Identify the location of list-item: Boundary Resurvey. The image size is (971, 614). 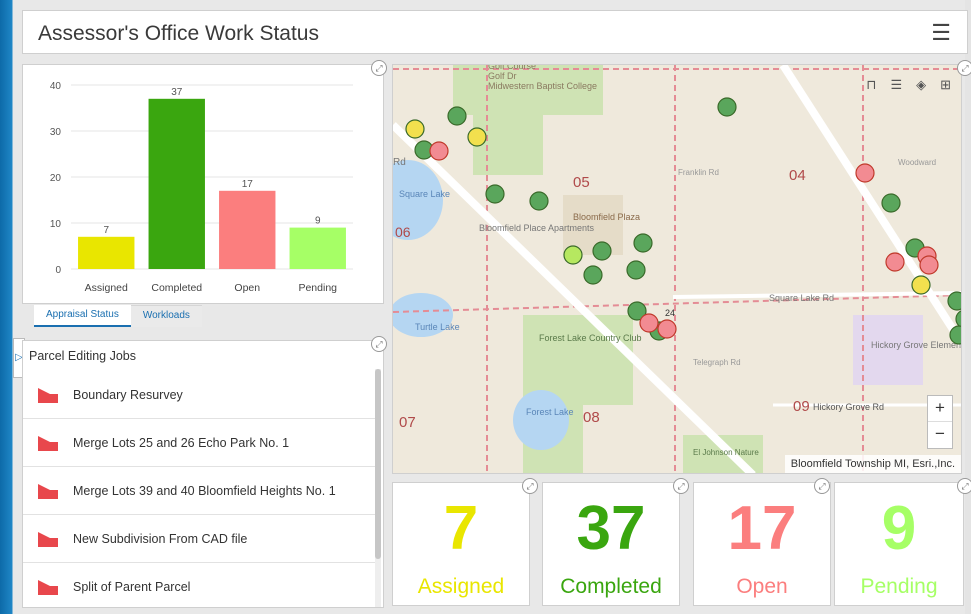
(200, 395).